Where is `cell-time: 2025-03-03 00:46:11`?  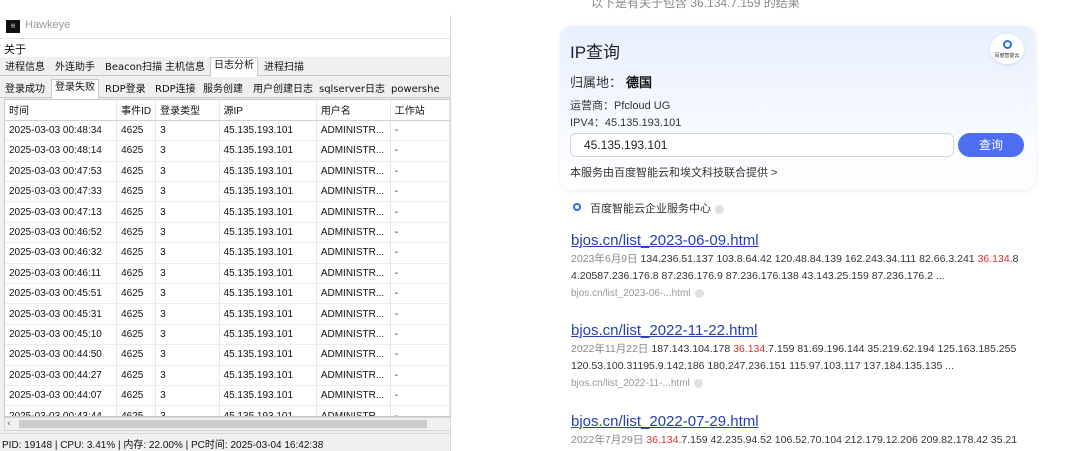 cell-time: 2025-03-03 00:46:11 is located at coordinates (61, 274).